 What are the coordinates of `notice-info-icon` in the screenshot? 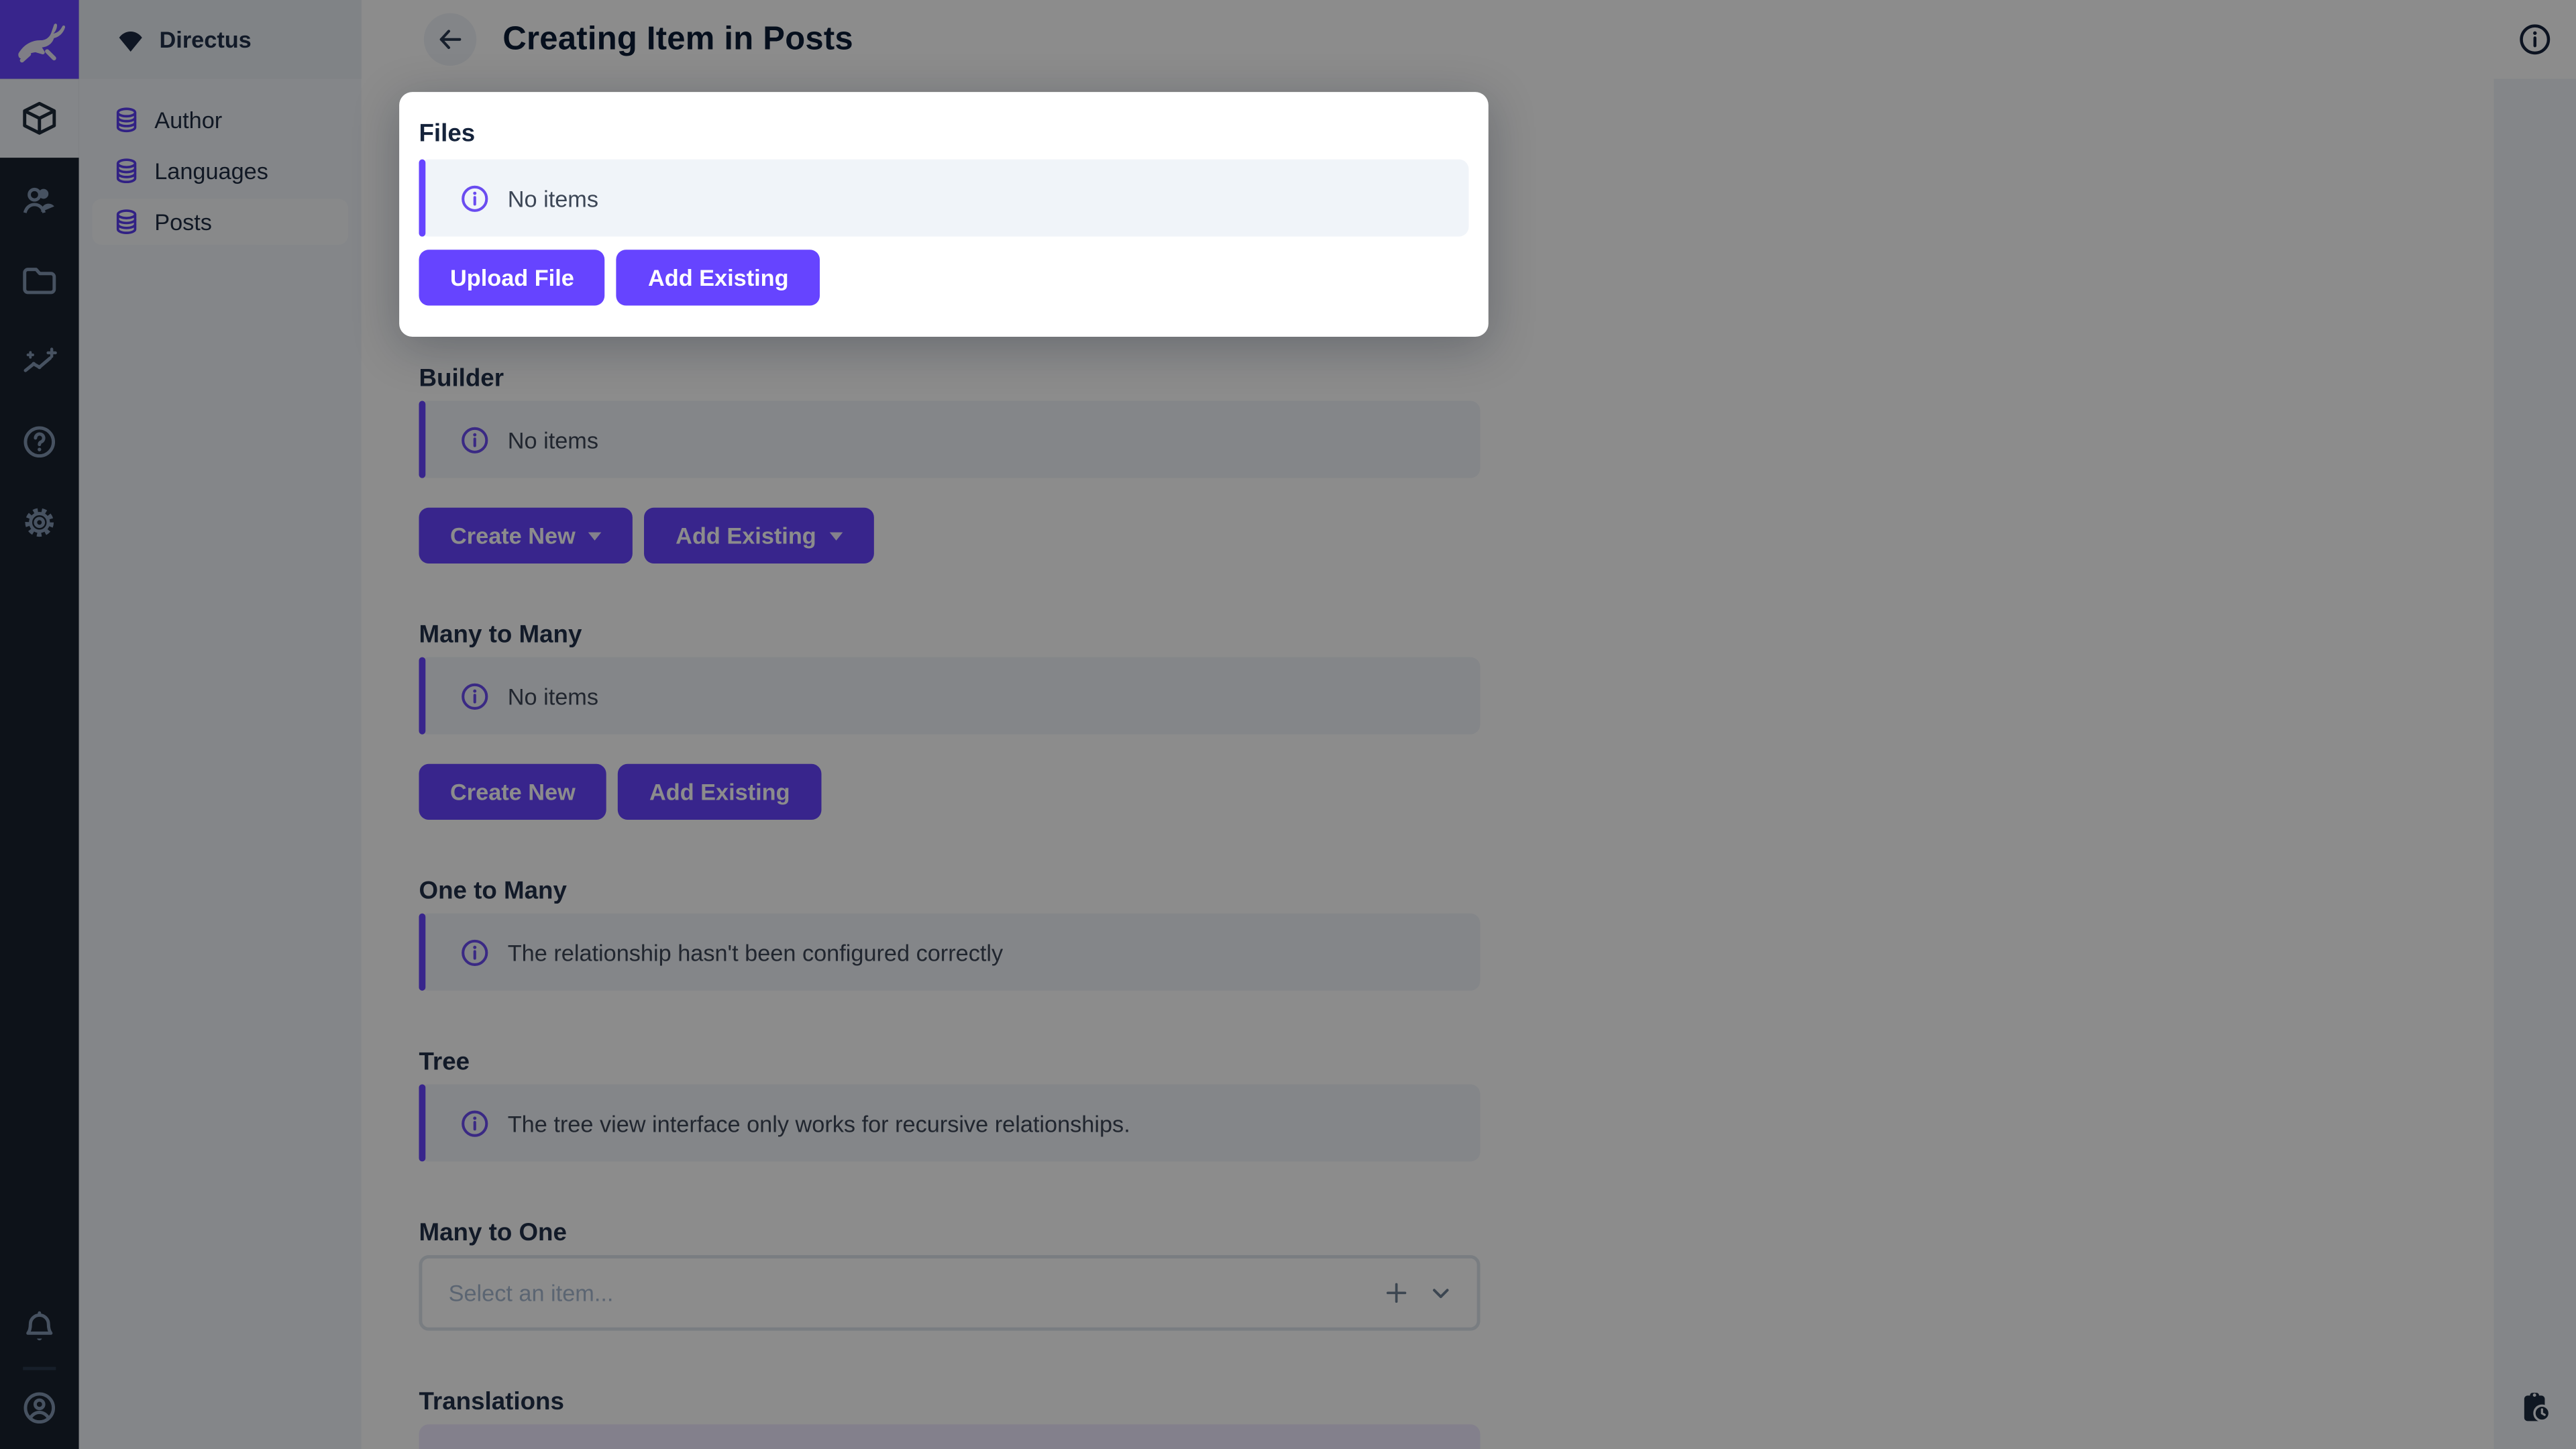 It's located at (475, 197).